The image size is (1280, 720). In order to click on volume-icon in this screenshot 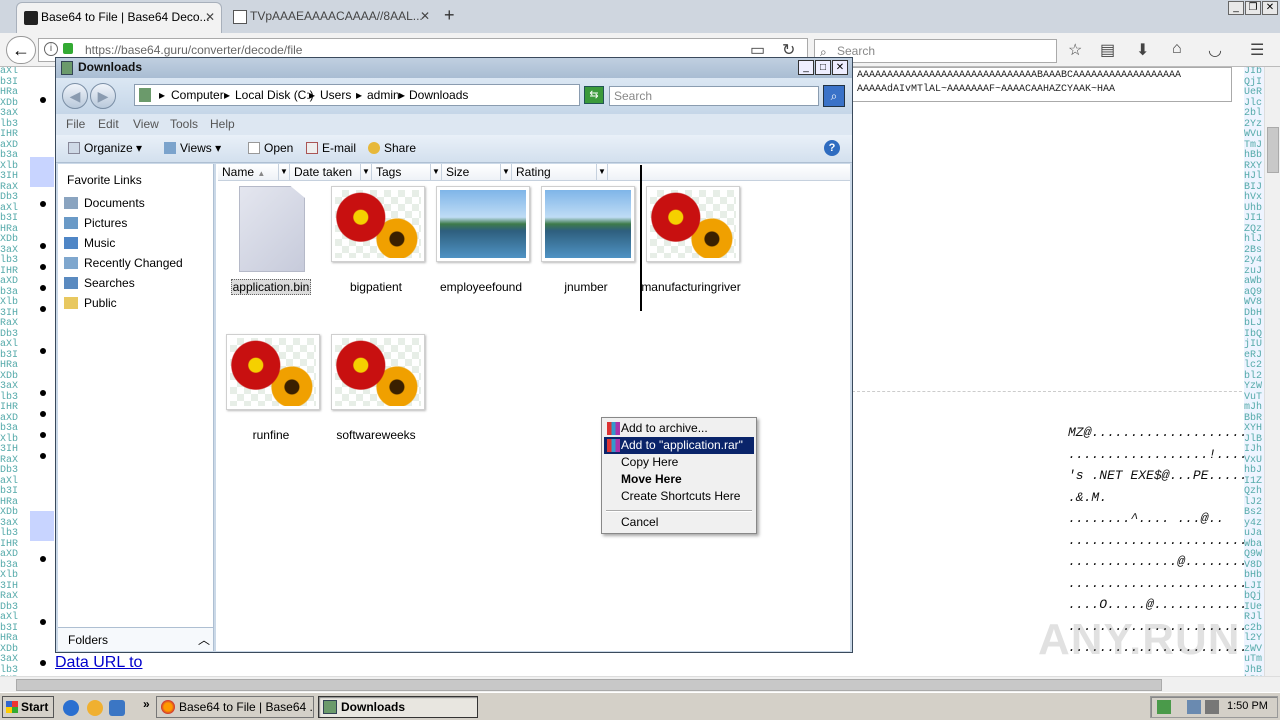, I will do `click(1212, 707)`.